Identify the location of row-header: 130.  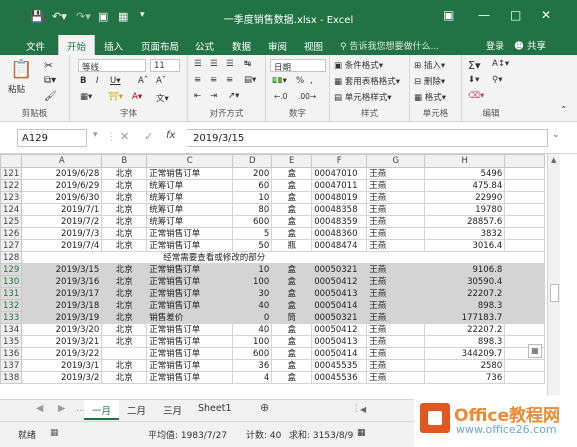
(11, 281).